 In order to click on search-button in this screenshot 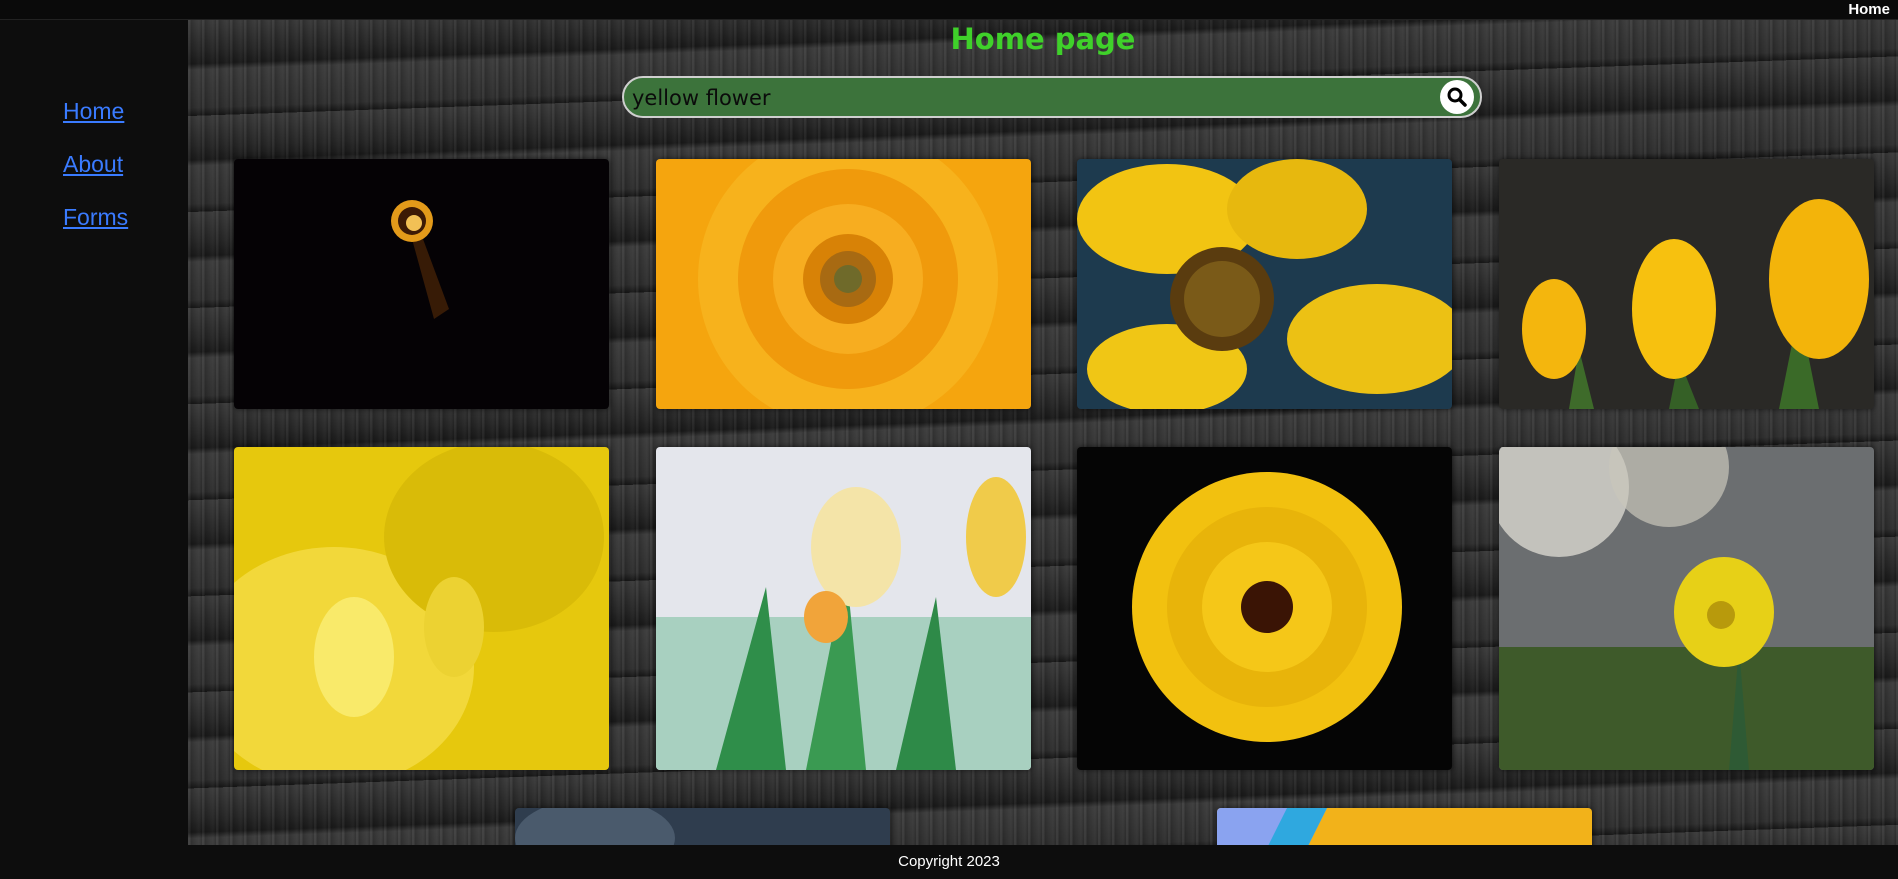, I will do `click(1457, 97)`.